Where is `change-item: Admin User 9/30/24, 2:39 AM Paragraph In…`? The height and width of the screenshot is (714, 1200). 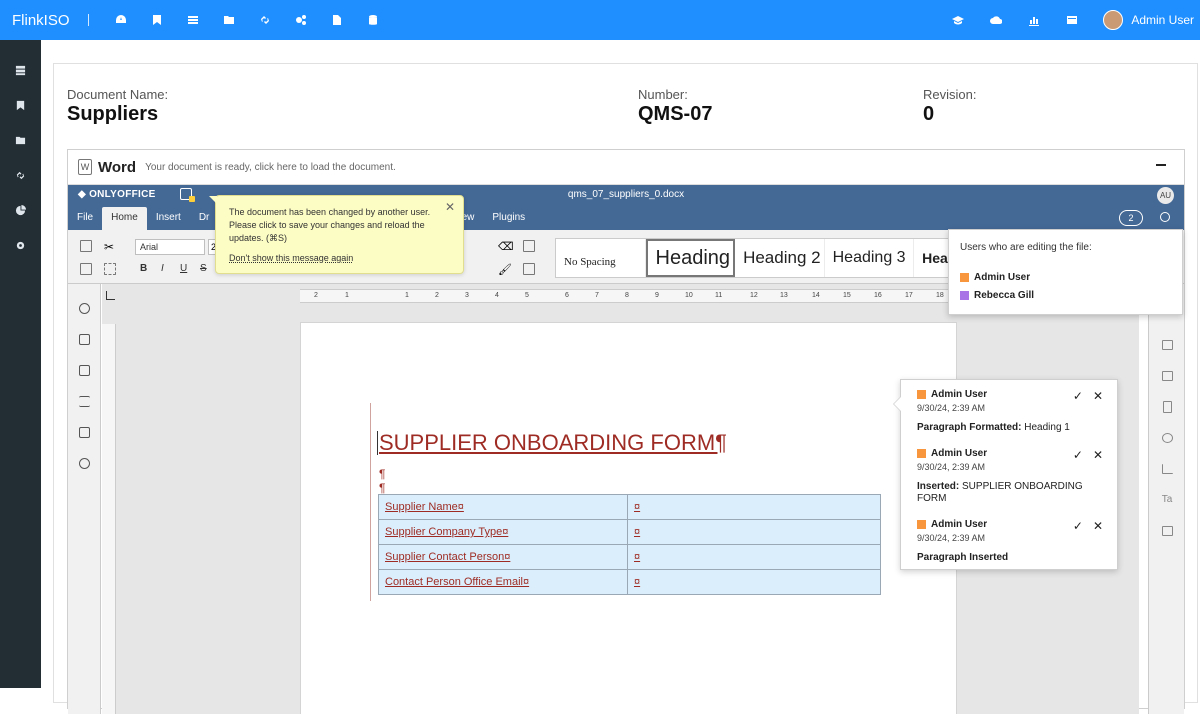 change-item: Admin User 9/30/24, 2:39 AM Paragraph In… is located at coordinates (1012, 541).